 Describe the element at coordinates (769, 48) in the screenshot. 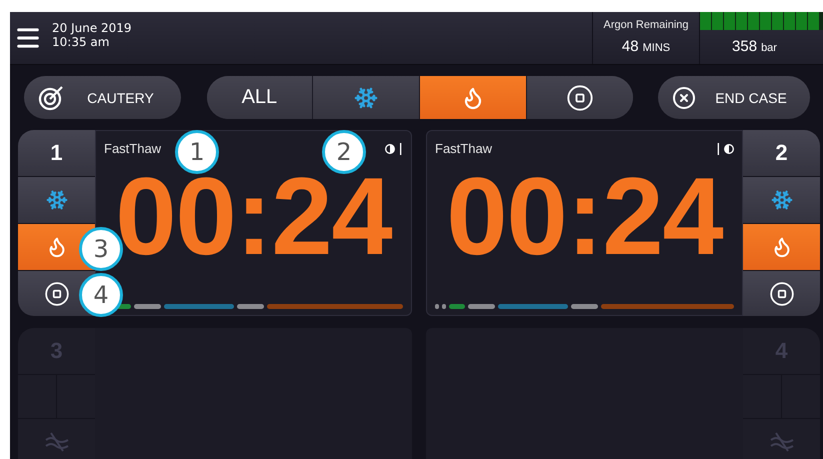

I see `tank-unit: bar` at that location.